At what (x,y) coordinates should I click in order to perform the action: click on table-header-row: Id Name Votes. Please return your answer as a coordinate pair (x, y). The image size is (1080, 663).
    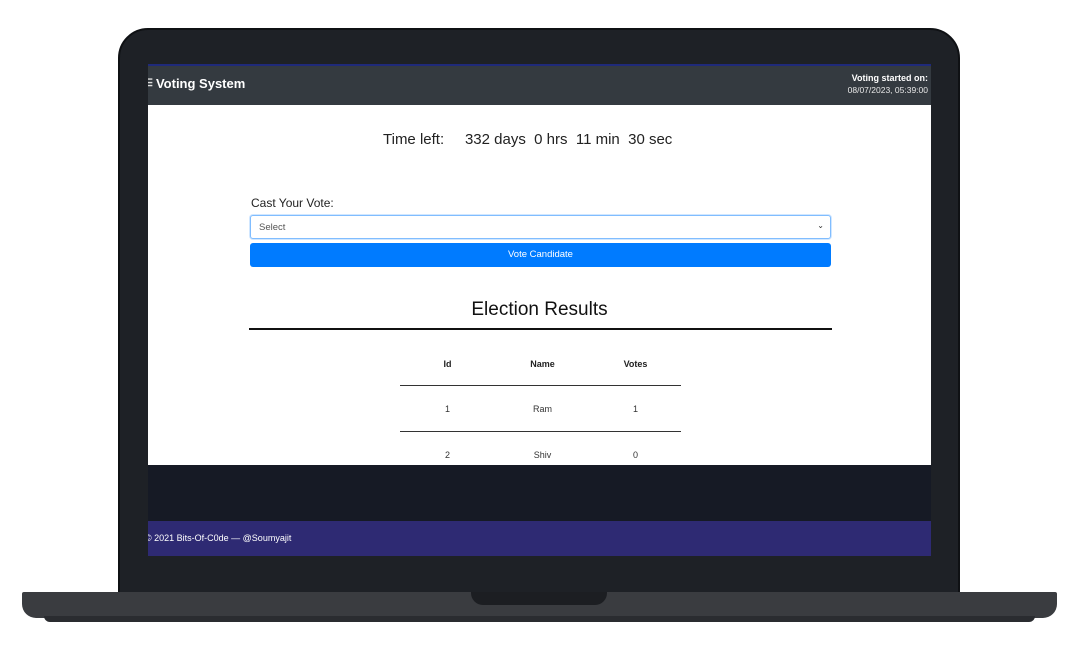
    Looking at the image, I should click on (540, 364).